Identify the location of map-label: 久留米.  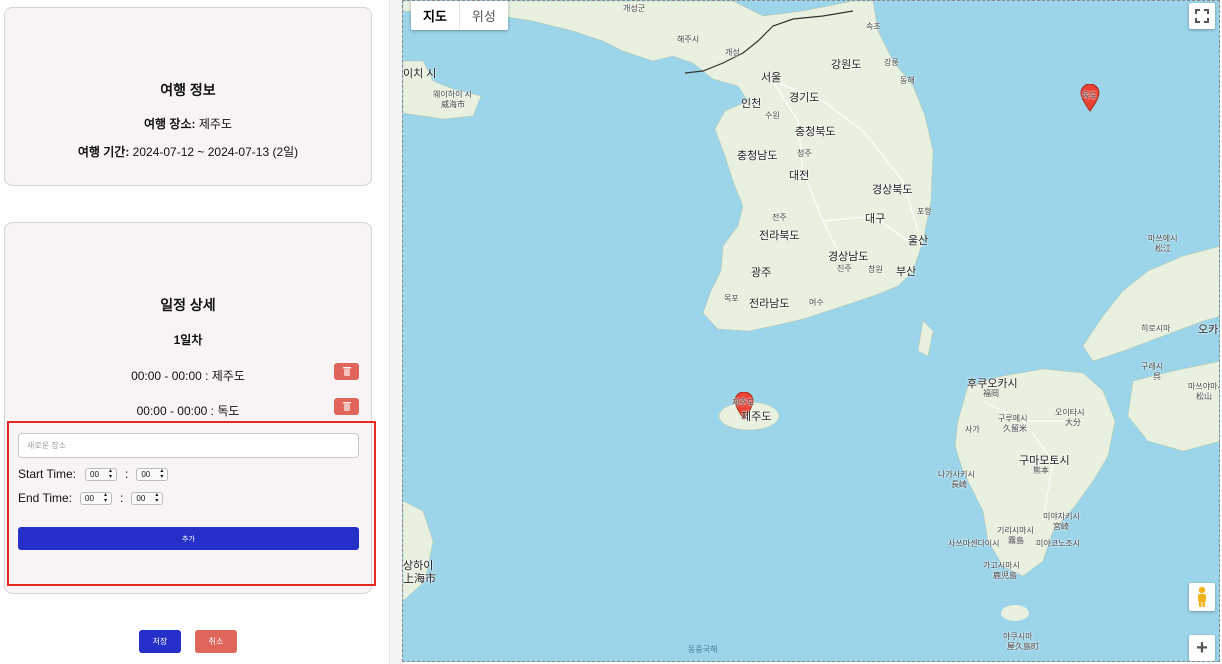
(1015, 428).